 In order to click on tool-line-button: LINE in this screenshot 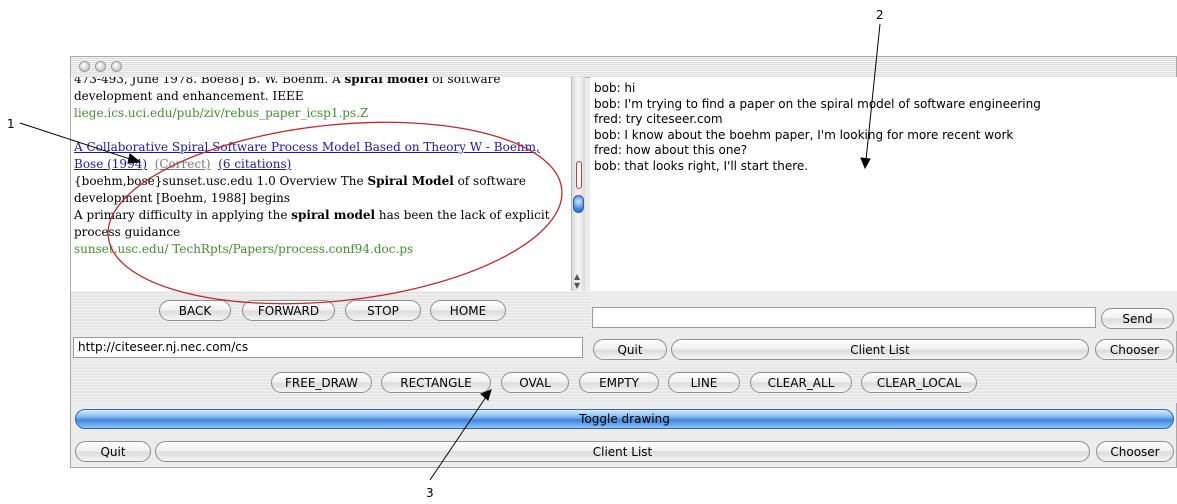, I will do `click(704, 382)`.